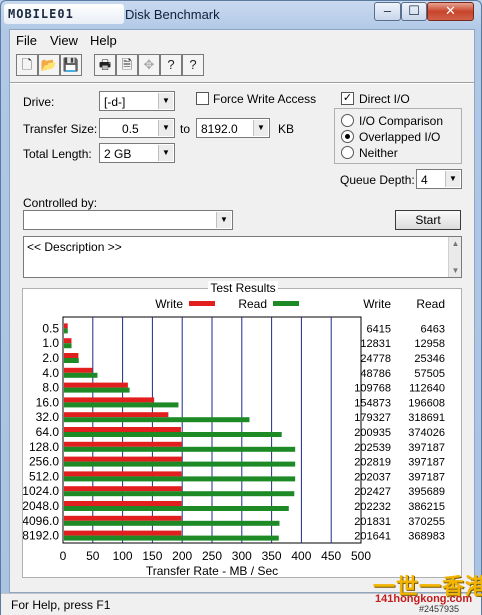  What do you see at coordinates (127, 65) in the screenshot?
I see `print-preview-icon: 🗎` at bounding box center [127, 65].